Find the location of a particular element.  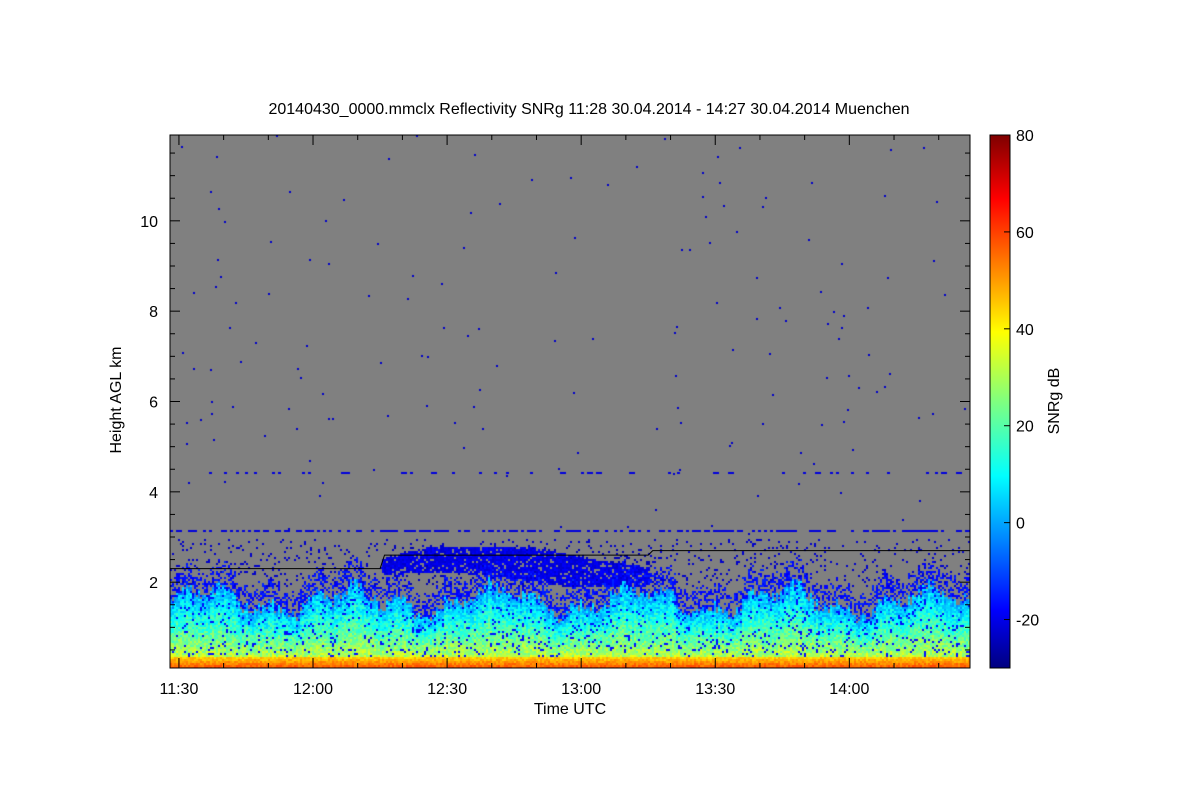

svg-text: 0 is located at coordinates (1020, 524).